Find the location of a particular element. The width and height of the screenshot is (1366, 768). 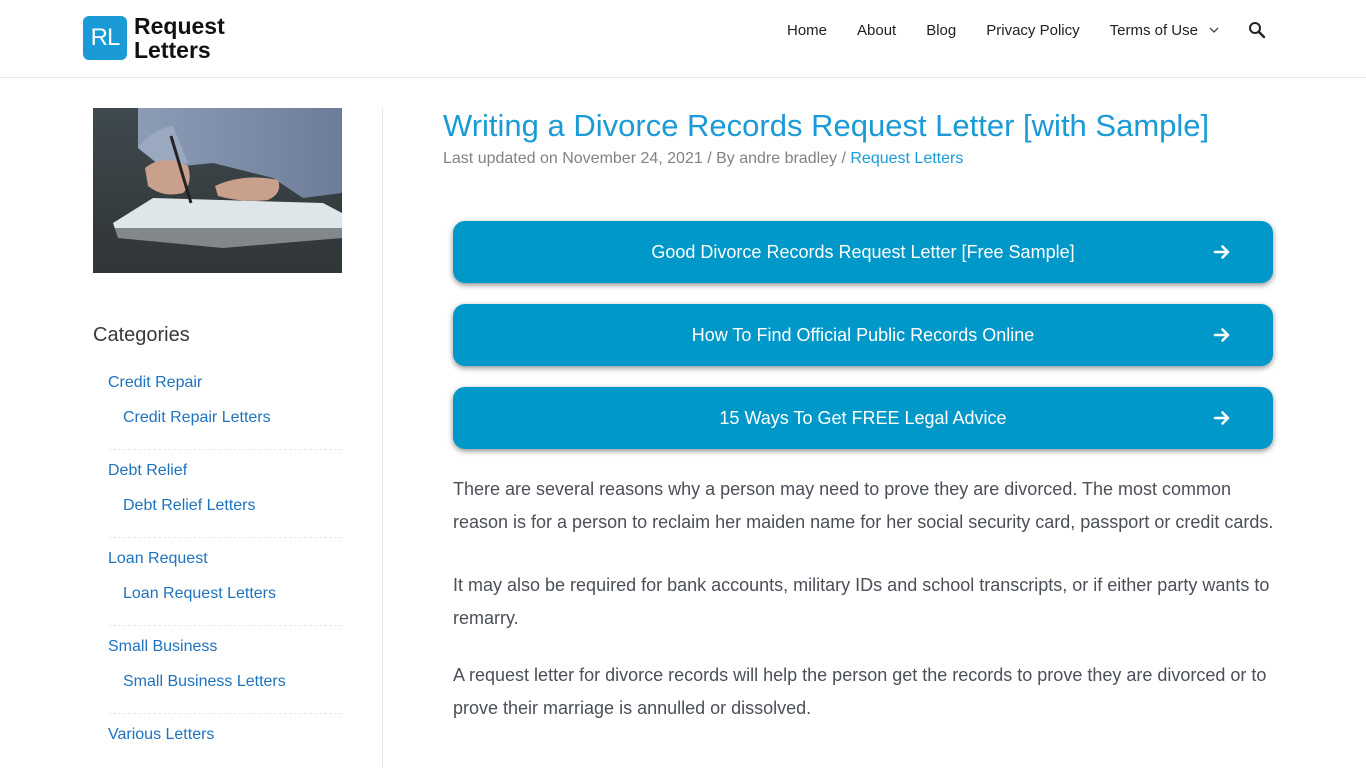

cta-label: 15 Ways To Get FREE Legal Advice is located at coordinates (863, 417).